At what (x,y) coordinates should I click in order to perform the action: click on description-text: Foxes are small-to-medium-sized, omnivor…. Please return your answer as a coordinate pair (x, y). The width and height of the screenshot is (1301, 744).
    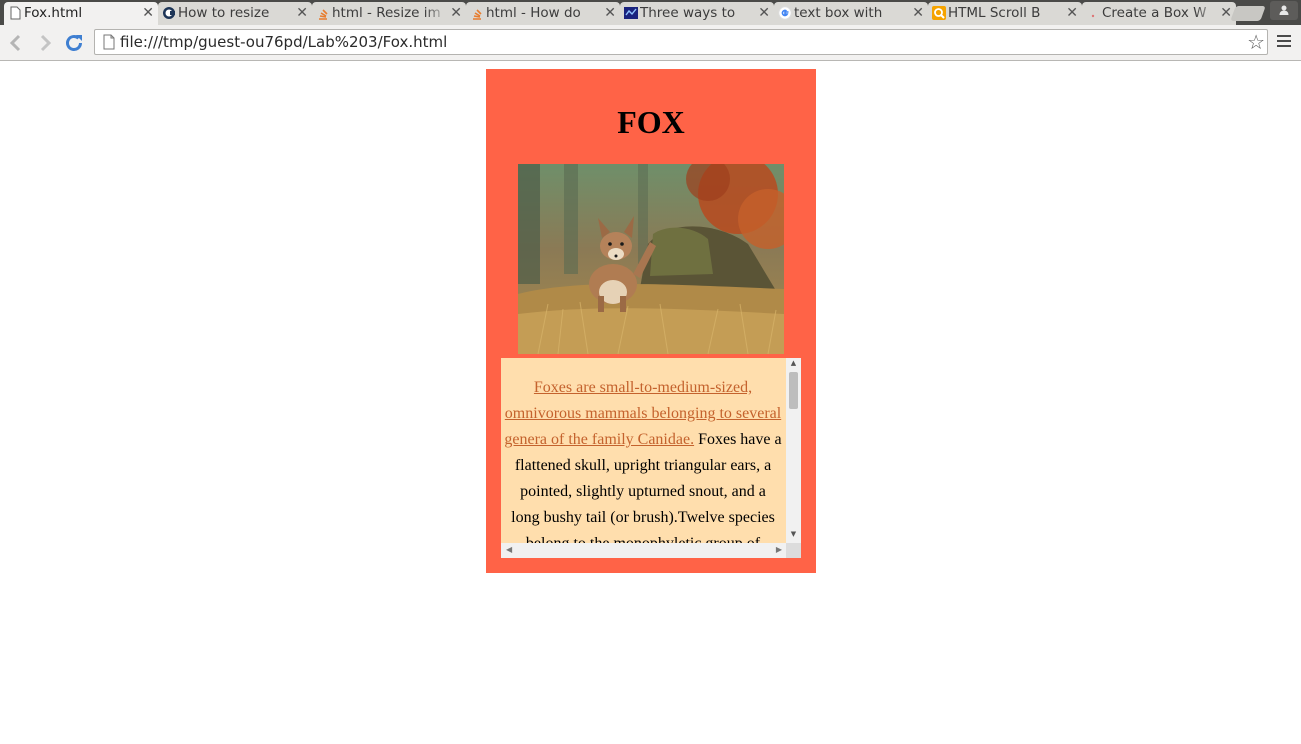
    Looking at the image, I should click on (643, 466).